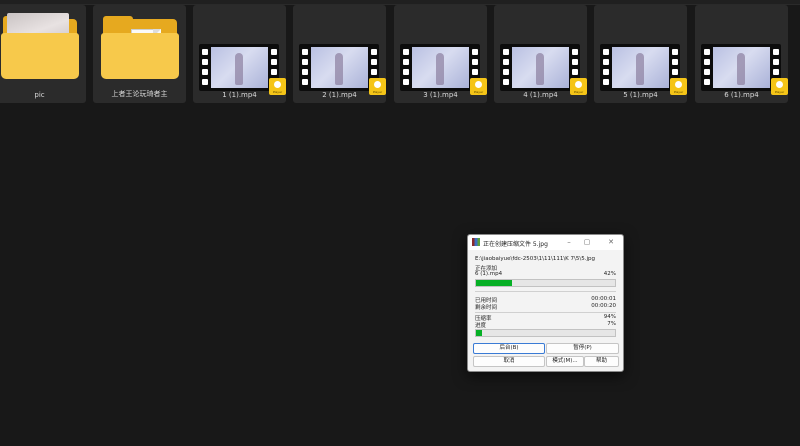 The height and width of the screenshot is (446, 800). Describe the element at coordinates (509, 348) in the screenshot. I see `background-button: 后台(B)` at that location.